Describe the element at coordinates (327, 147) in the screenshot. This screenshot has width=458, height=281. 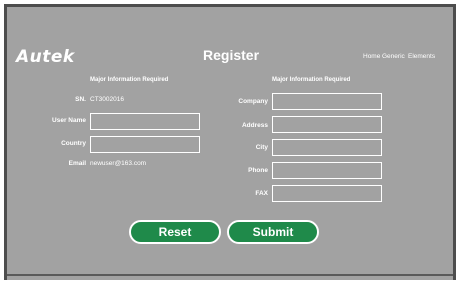
I see `city-input` at that location.